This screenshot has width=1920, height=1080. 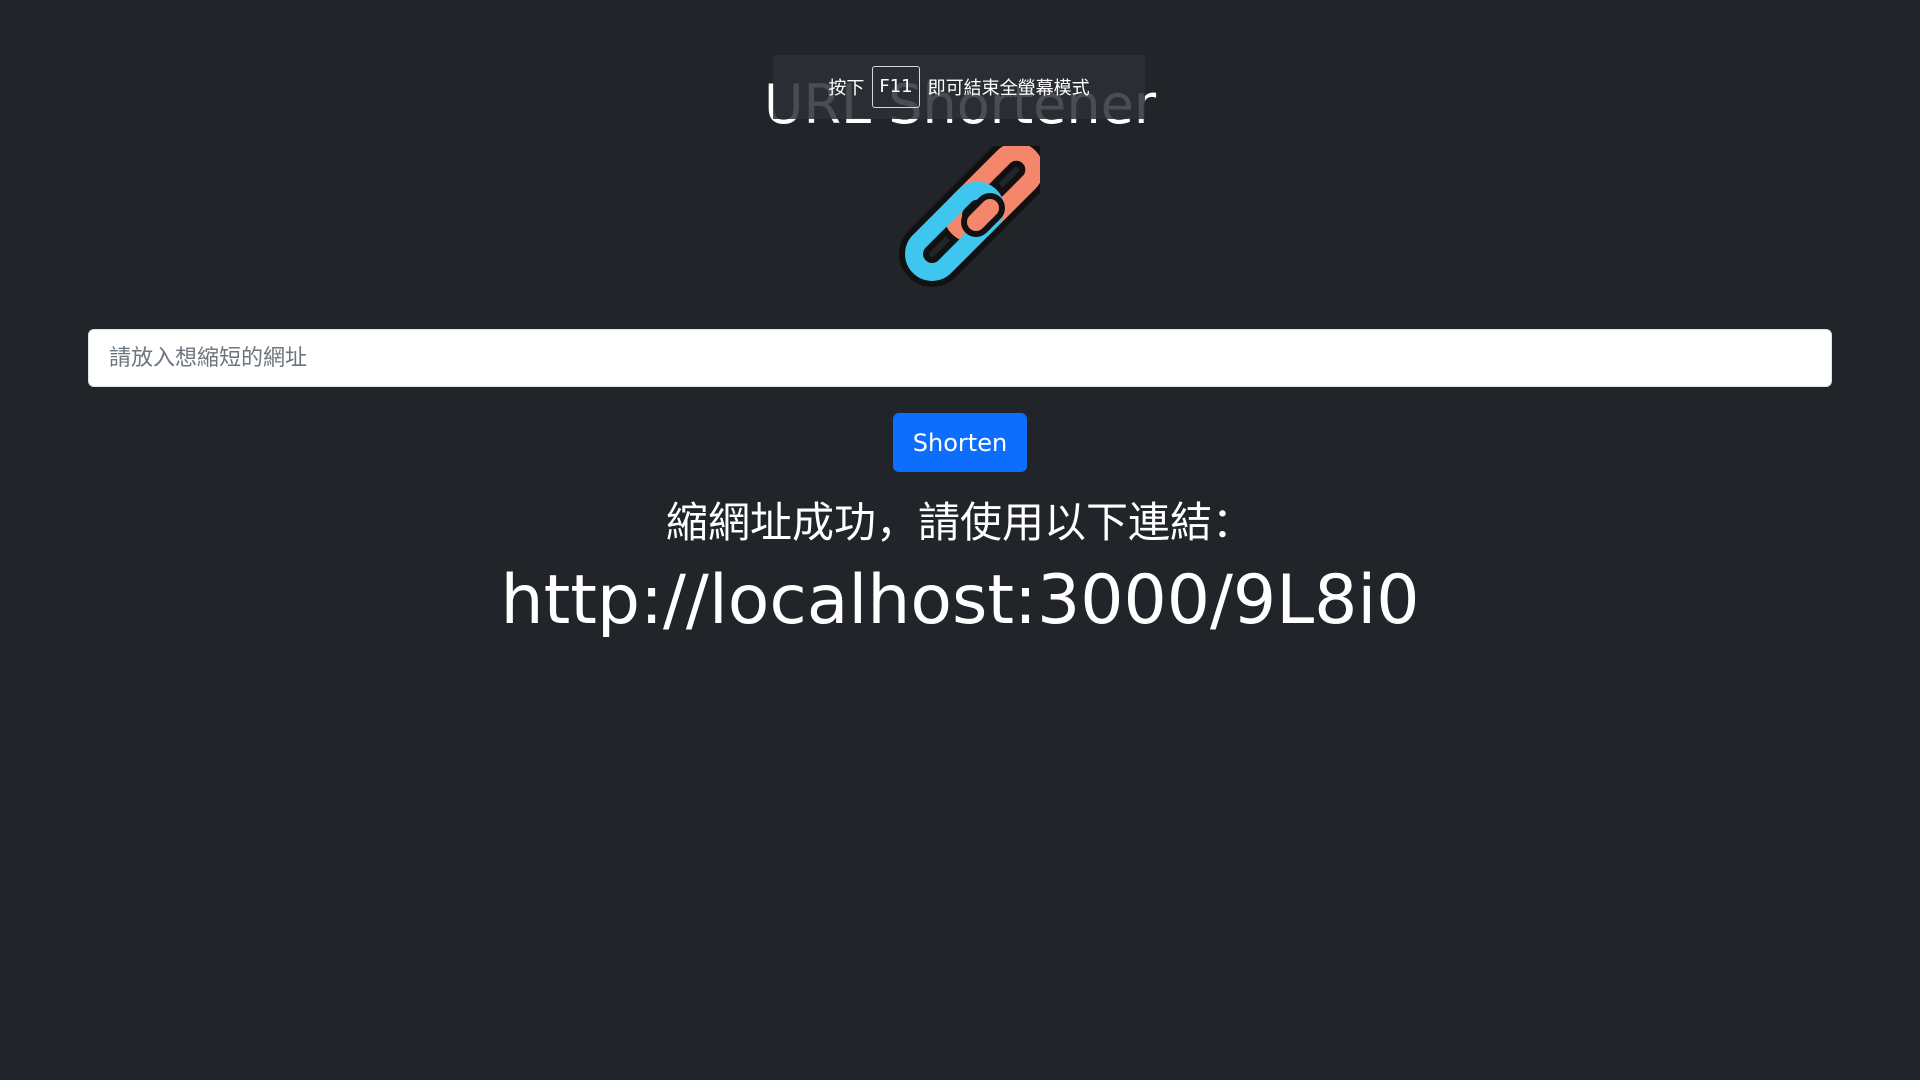 I want to click on link-chain-icon, so click(x=969, y=216).